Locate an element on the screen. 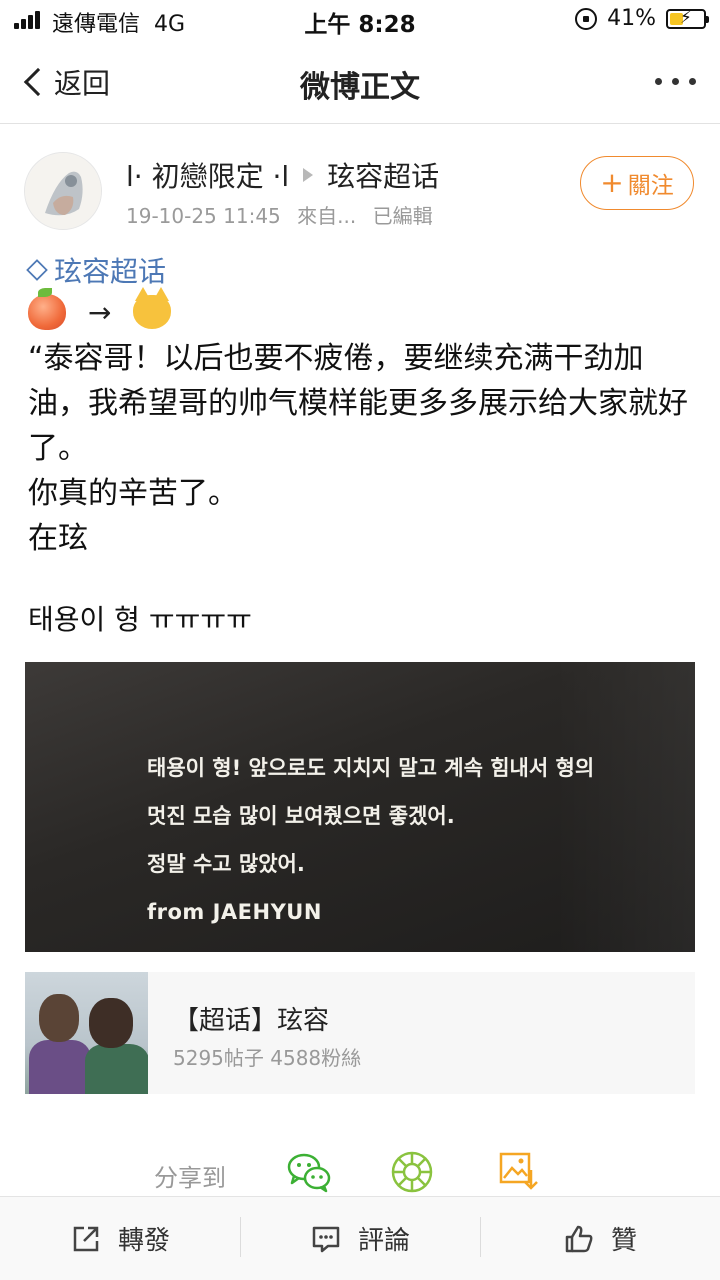 This screenshot has width=720, height=1280. image-text-line: 정말 수고 많았어. is located at coordinates (226, 864).